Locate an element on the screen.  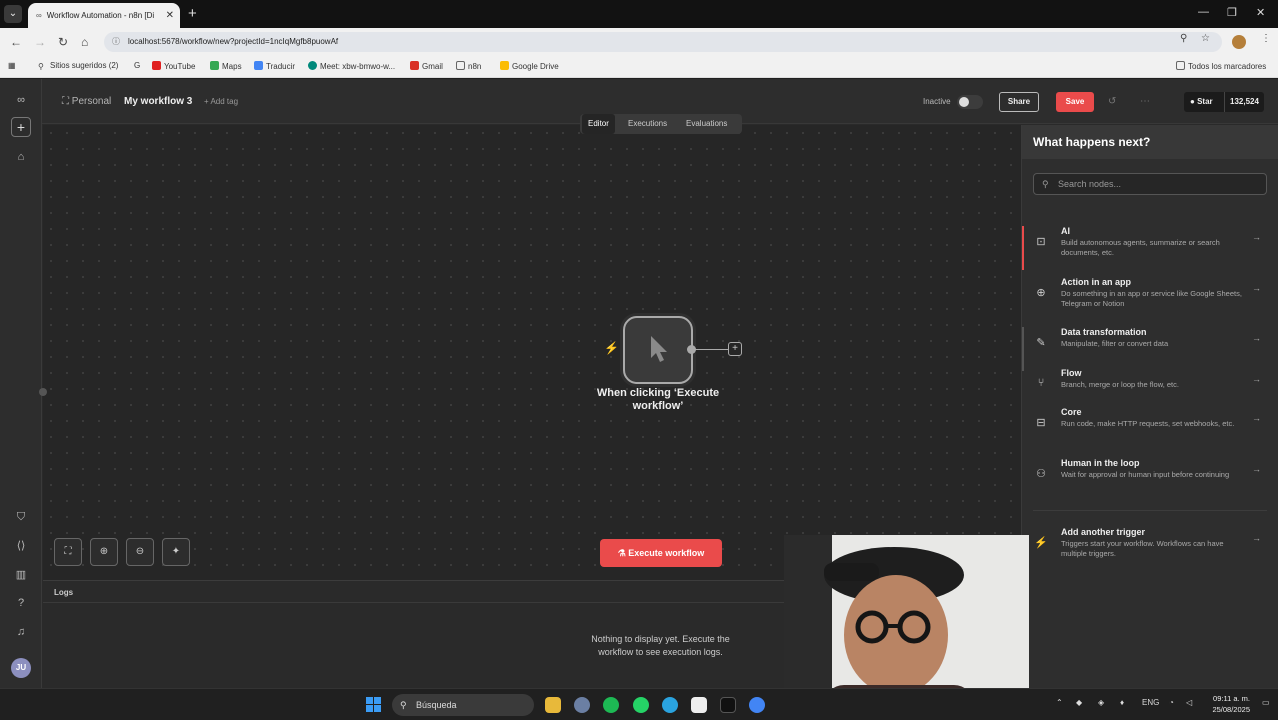
browser-tab: ∞ Workflow Automation - n8n [Di ✕ is located at coordinates (104, 15).